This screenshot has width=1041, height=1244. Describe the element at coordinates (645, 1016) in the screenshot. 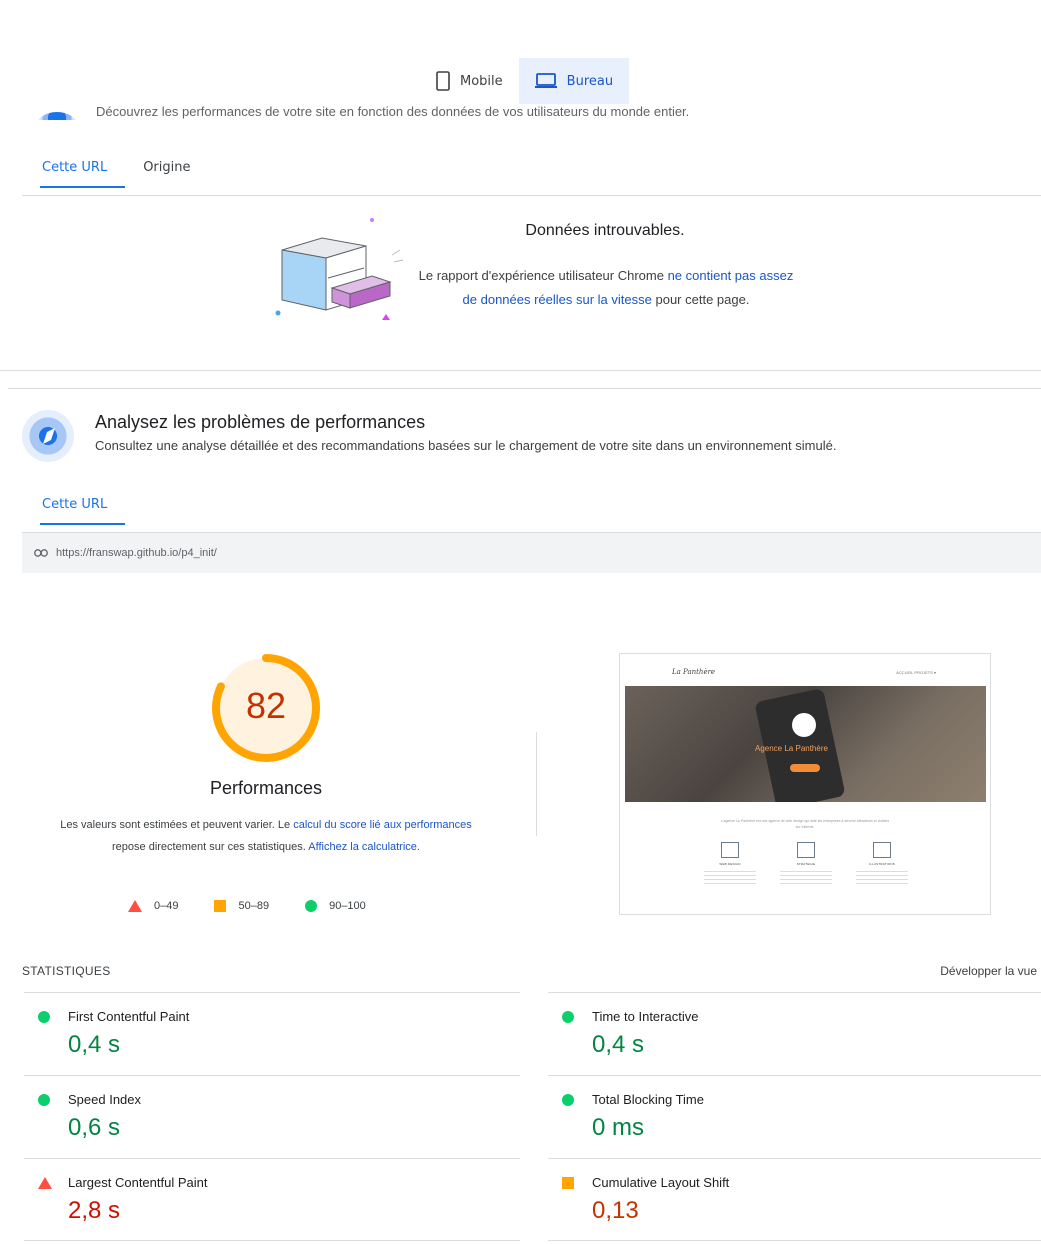

I see `metric-name: Time to Interactive` at that location.